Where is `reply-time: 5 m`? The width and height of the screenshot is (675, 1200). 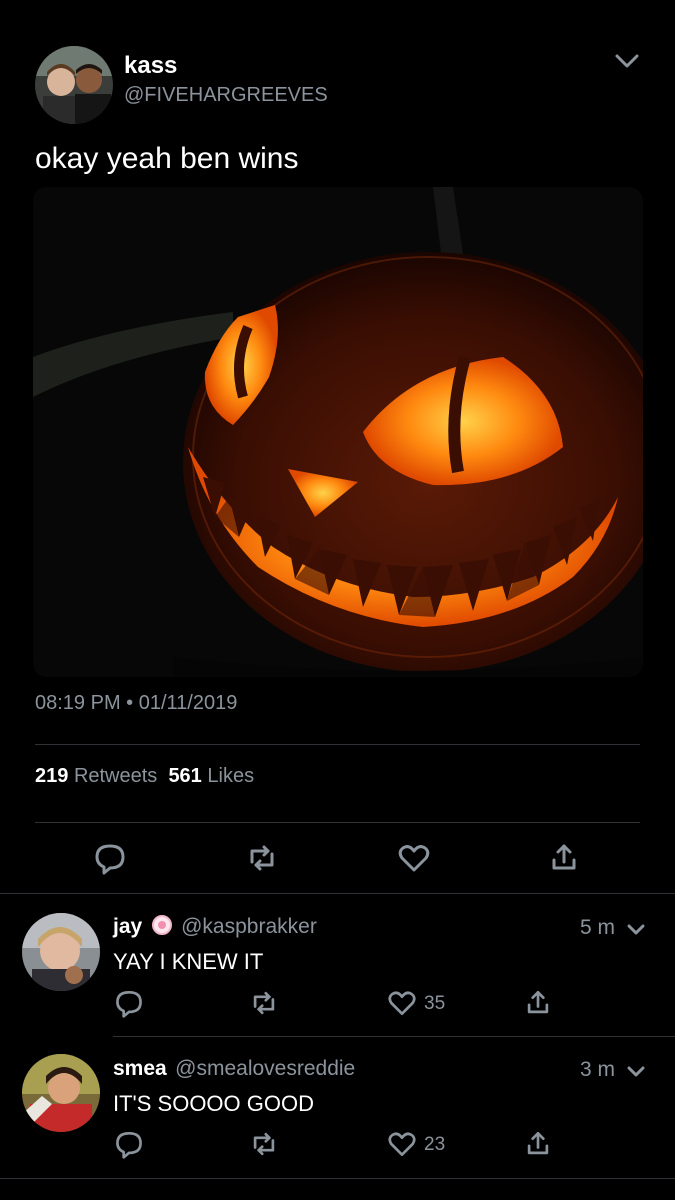 reply-time: 5 m is located at coordinates (598, 927).